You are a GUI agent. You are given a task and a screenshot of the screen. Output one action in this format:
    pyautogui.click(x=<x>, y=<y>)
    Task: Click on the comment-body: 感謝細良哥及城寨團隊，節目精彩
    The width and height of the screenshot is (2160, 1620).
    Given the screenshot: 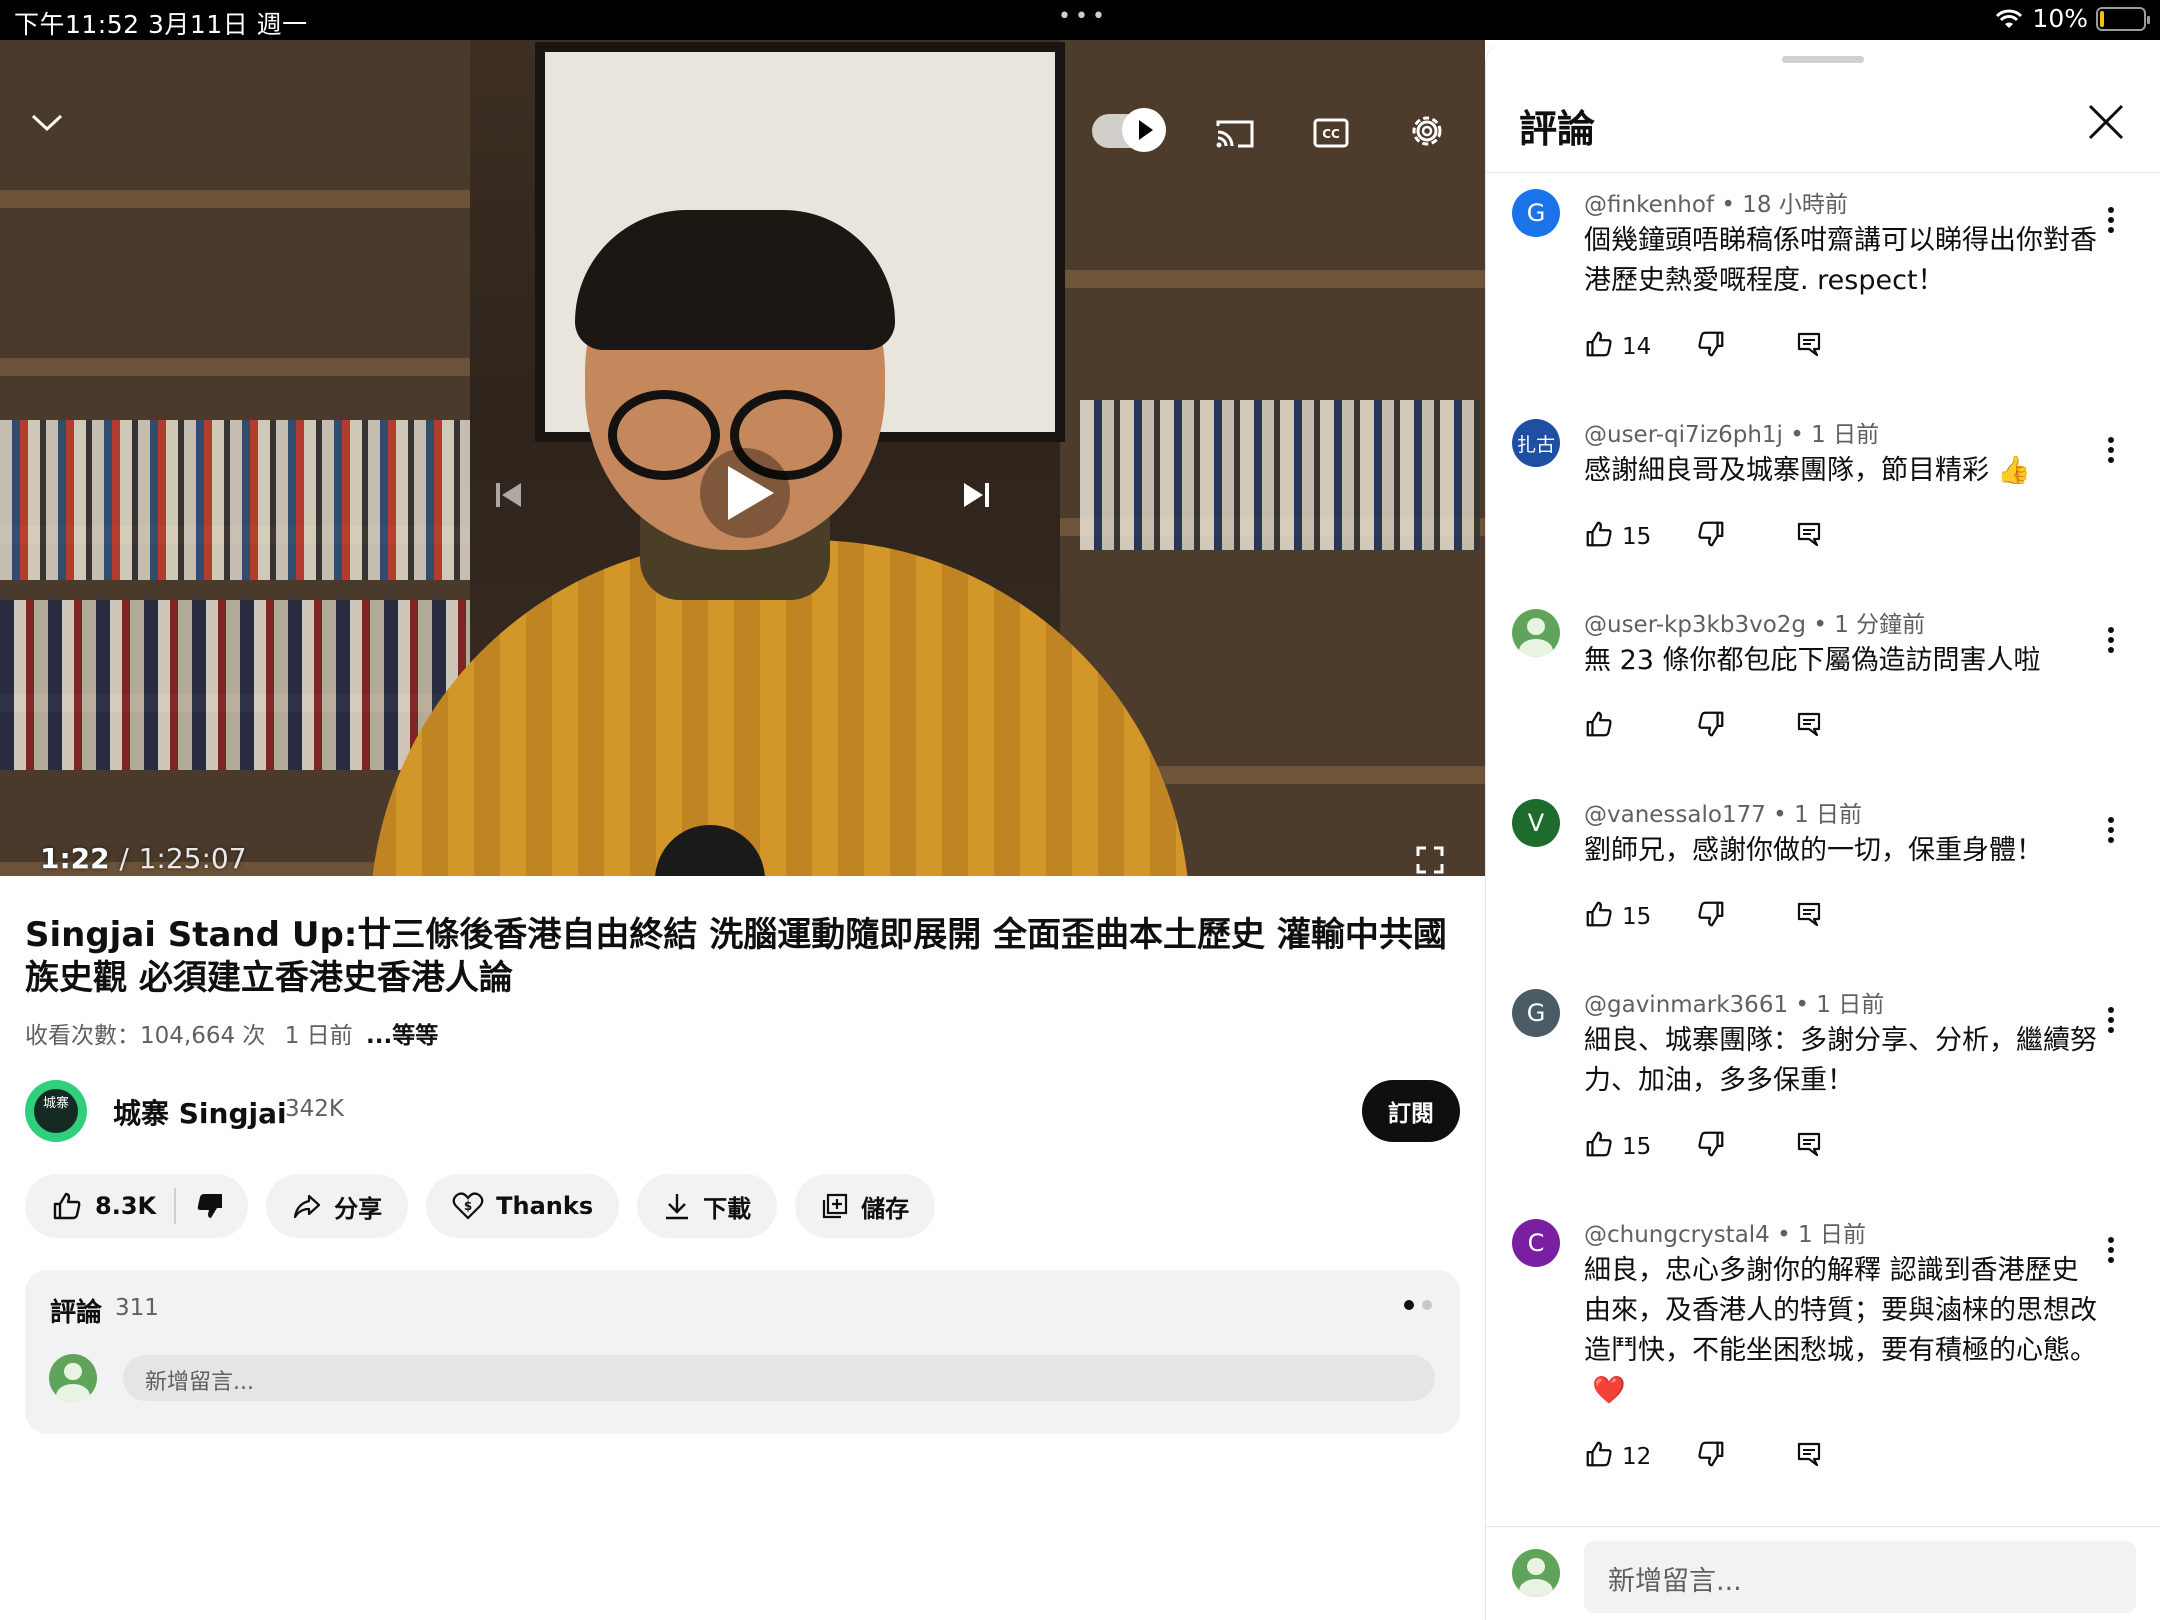 What is the action you would take?
    pyautogui.click(x=1786, y=470)
    